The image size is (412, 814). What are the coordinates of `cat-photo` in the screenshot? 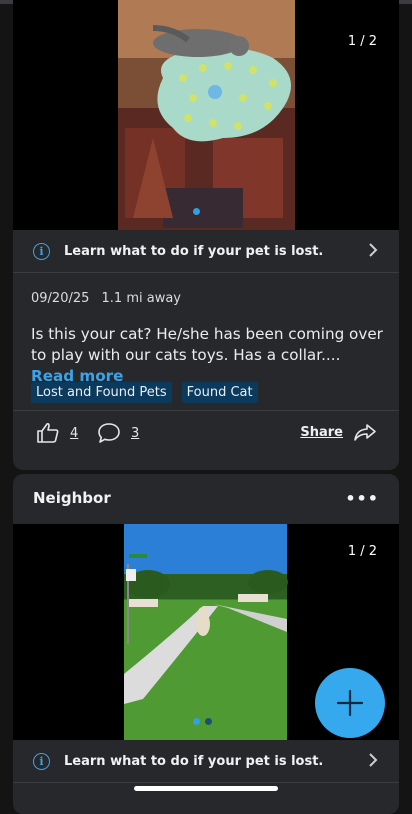 It's located at (206, 115).